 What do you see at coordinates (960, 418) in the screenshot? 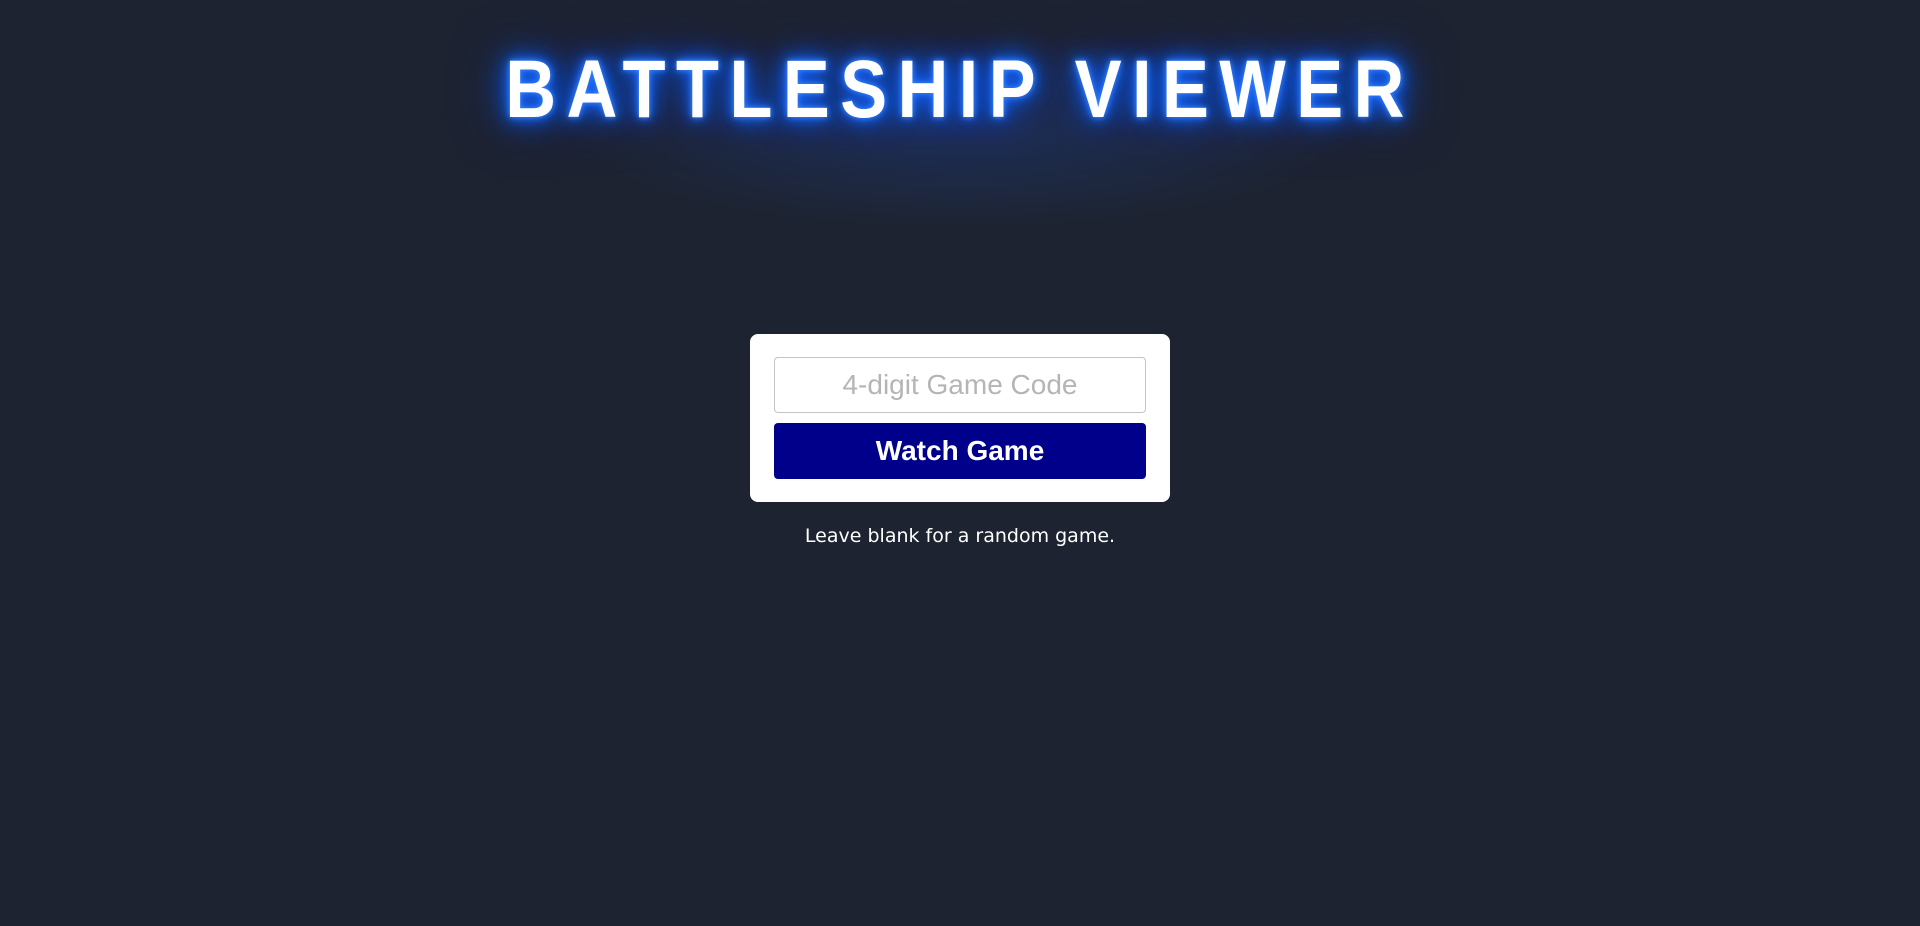
I see `game-code-card: Watch Game` at bounding box center [960, 418].